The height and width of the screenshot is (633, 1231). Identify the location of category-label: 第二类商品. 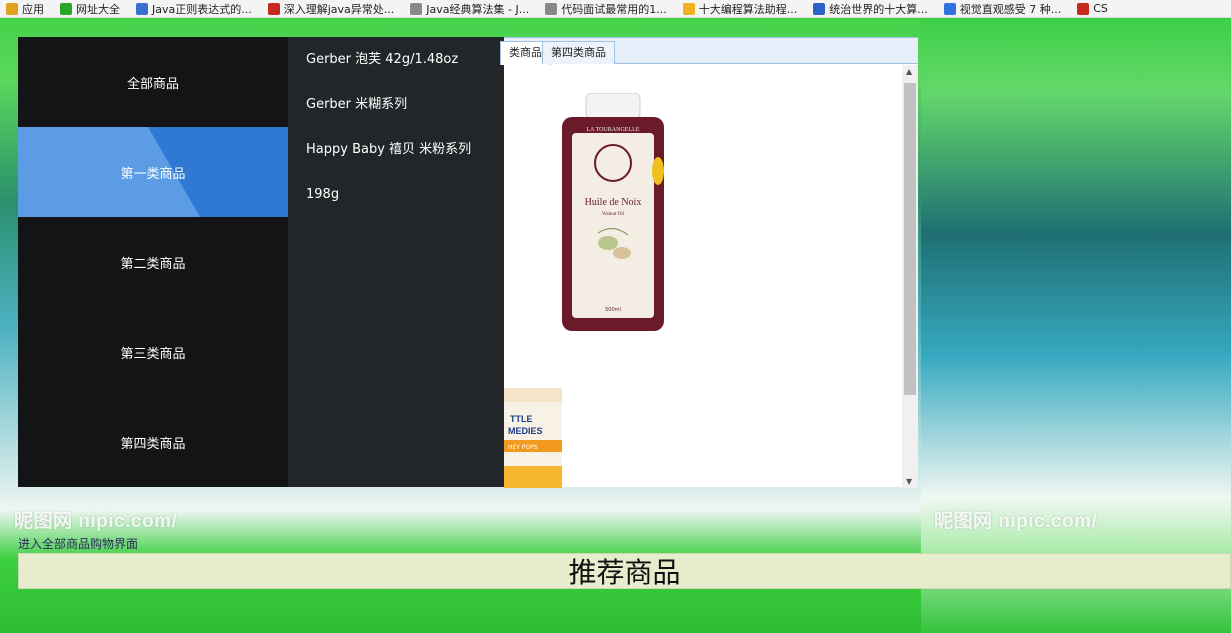
(153, 264).